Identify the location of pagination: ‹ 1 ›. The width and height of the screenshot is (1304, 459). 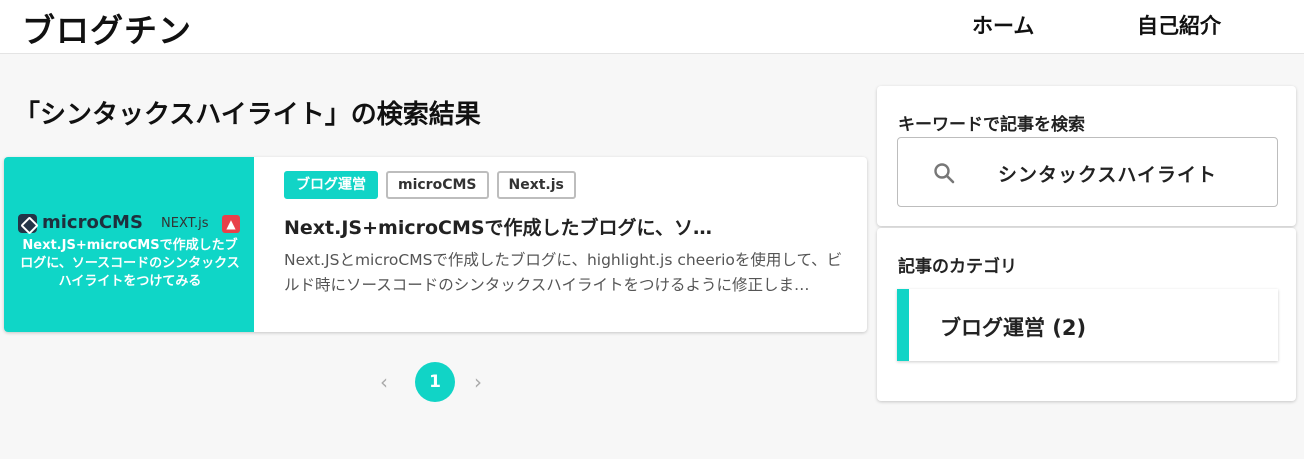
(436, 382).